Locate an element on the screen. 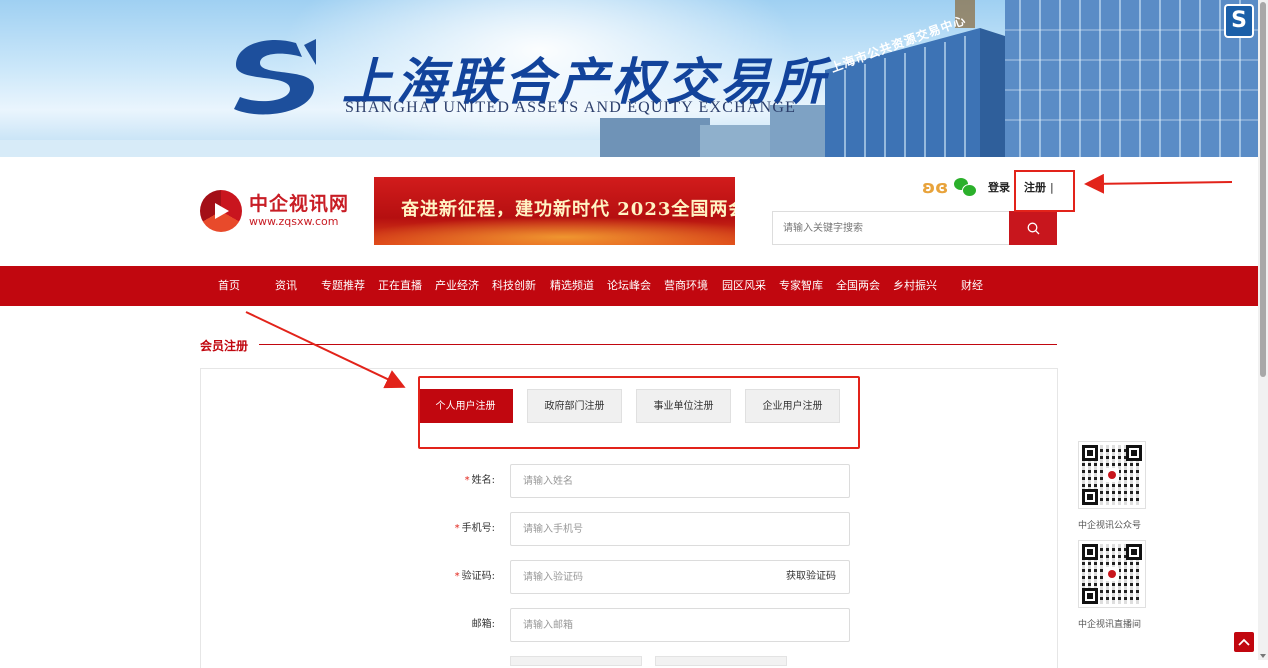  site-name: 中企视讯网 is located at coordinates (299, 204).